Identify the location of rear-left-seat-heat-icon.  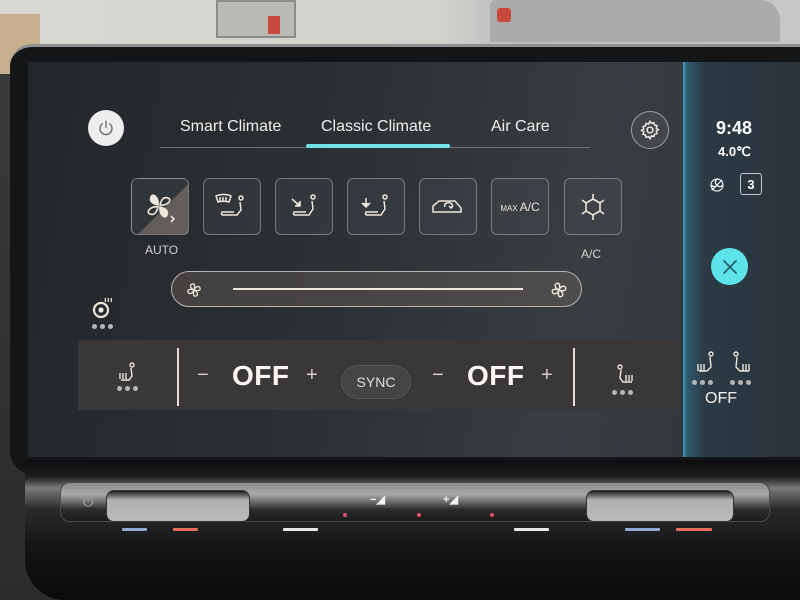
(706, 366).